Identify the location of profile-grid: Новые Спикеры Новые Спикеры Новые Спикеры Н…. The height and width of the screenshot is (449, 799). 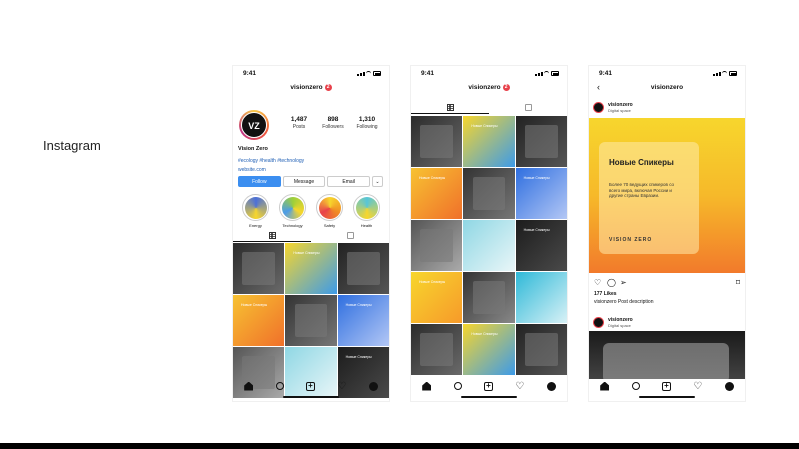
(311, 320).